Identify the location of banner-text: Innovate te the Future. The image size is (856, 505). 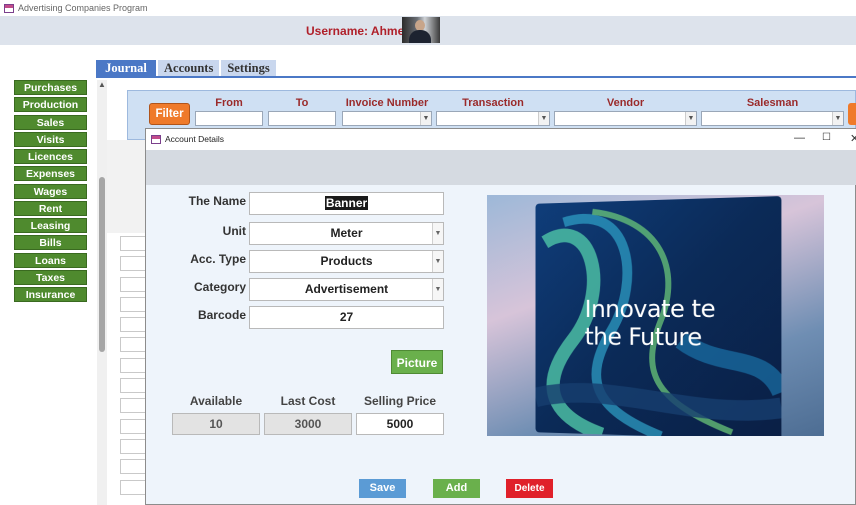
(686, 323).